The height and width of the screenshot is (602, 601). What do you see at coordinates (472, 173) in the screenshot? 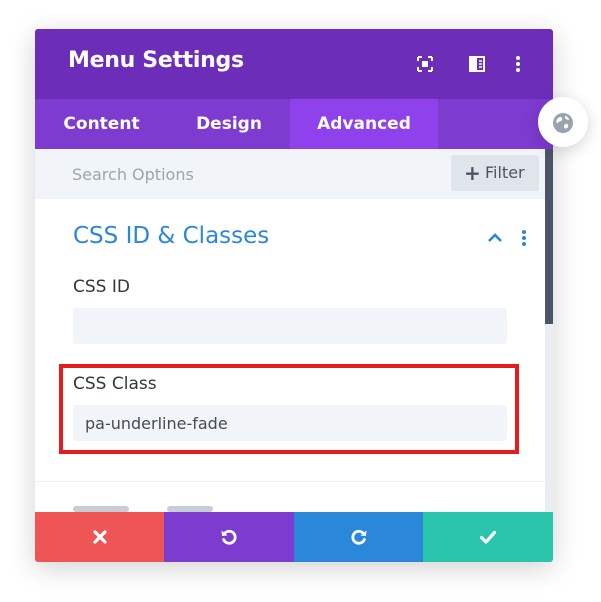
I see `plus-icon: +` at bounding box center [472, 173].